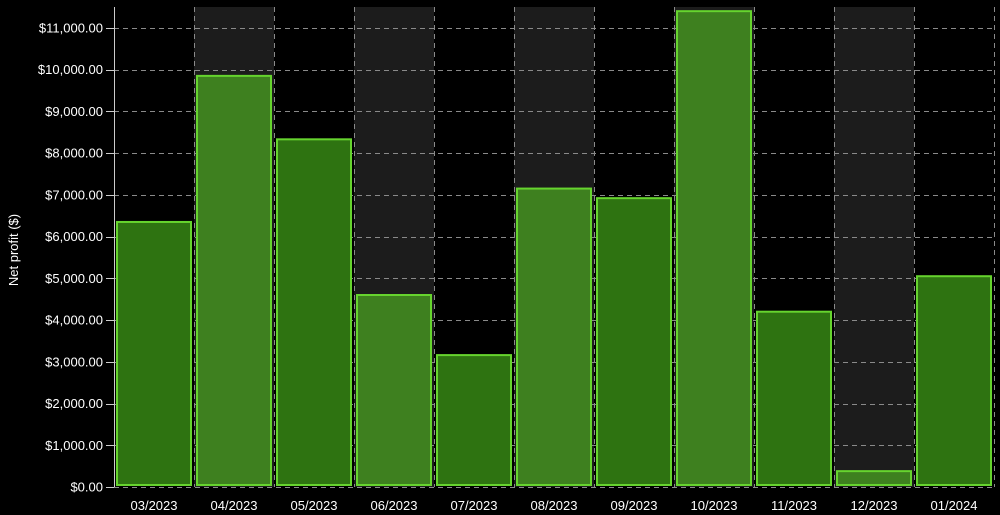  What do you see at coordinates (74, 403) in the screenshot?
I see `y-tick-label: $2,000.00` at bounding box center [74, 403].